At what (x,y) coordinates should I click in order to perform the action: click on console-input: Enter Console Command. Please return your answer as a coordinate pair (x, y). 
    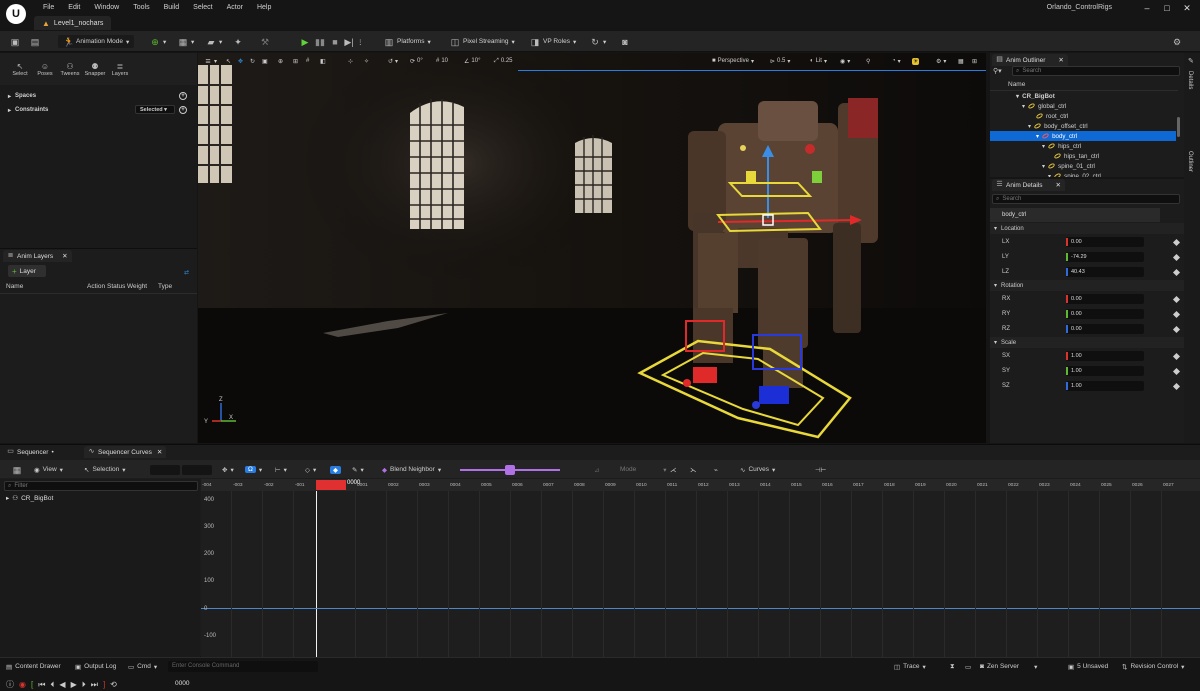
    Looking at the image, I should click on (243, 666).